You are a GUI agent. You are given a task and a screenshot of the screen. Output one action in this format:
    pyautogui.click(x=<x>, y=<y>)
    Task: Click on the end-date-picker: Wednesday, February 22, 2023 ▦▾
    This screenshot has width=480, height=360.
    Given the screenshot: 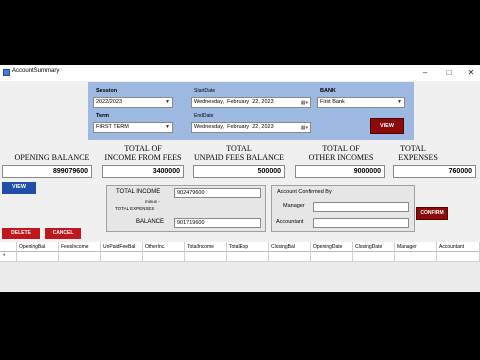 What is the action you would take?
    pyautogui.click(x=251, y=127)
    